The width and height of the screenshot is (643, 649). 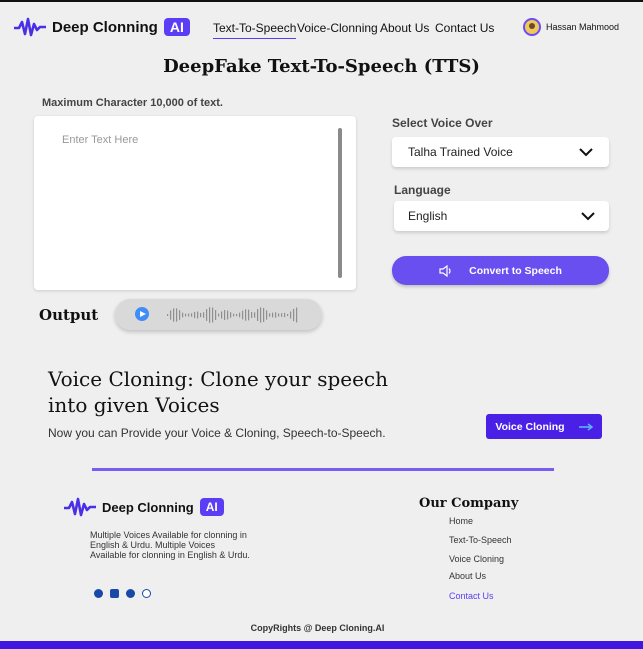 I want to click on brand-name: Deep Clonning, so click(x=105, y=27).